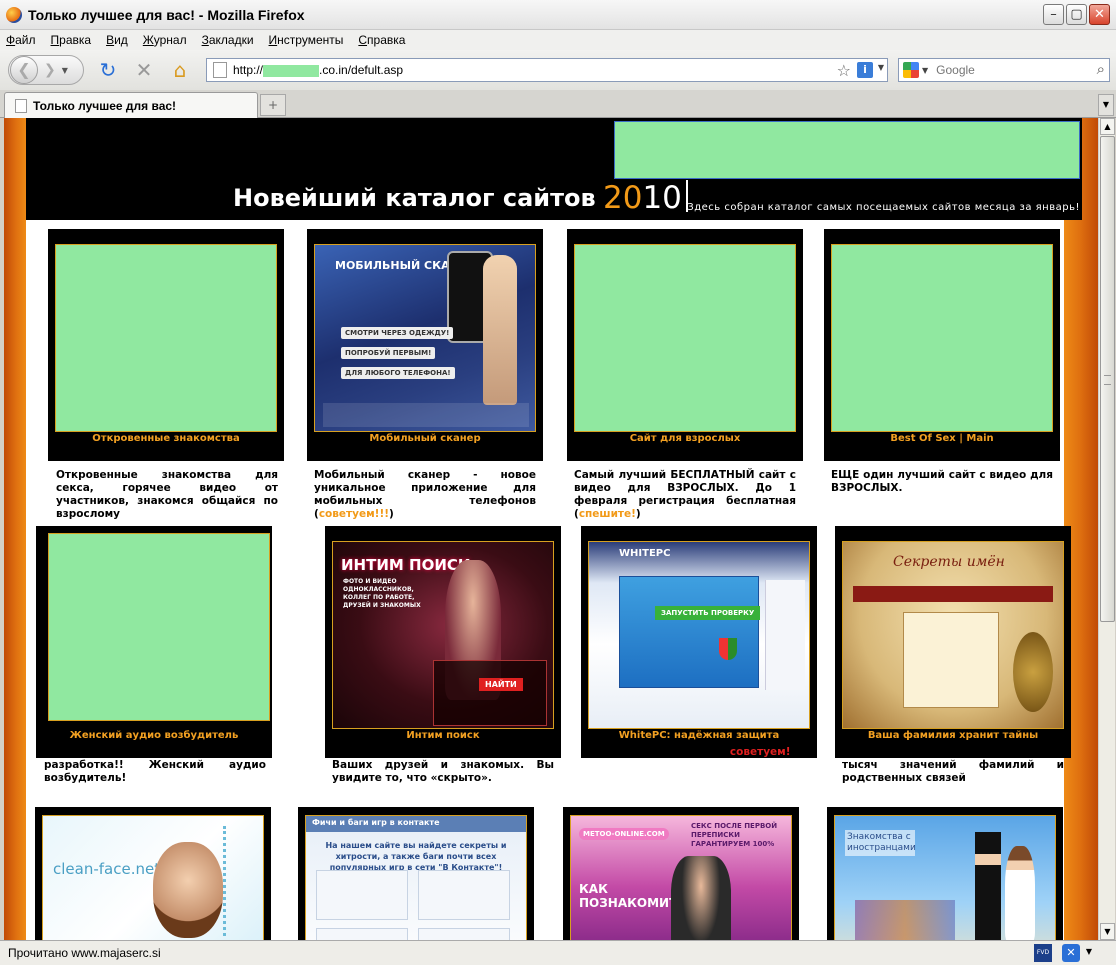 Image resolution: width=1116 pixels, height=965 pixels. What do you see at coordinates (228, 40) in the screenshot?
I see `menu-bookmarks: Закладки` at bounding box center [228, 40].